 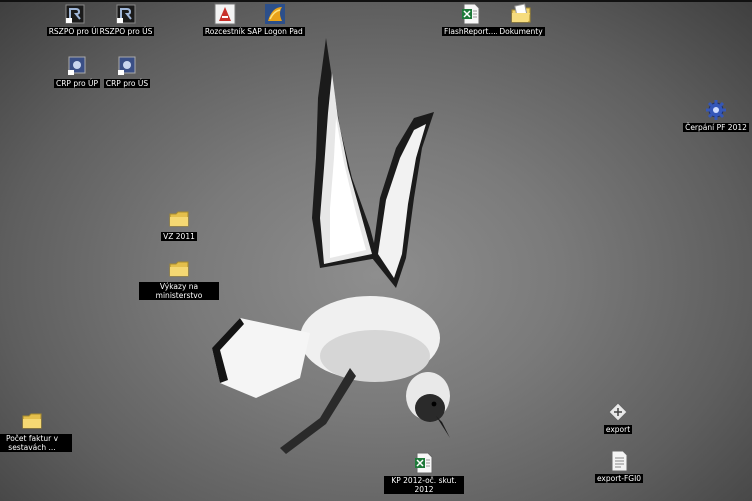 What do you see at coordinates (424, 485) in the screenshot?
I see `desktop-icon-label: KP 2012-oč. skut. 2012` at bounding box center [424, 485].